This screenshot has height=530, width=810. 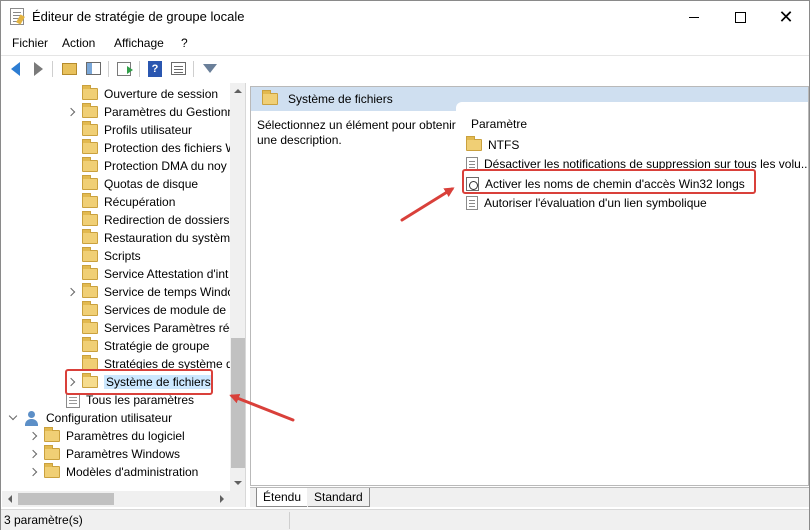 I want to click on tree-item-all-settings: Tous les paramètres, so click(x=155, y=400).